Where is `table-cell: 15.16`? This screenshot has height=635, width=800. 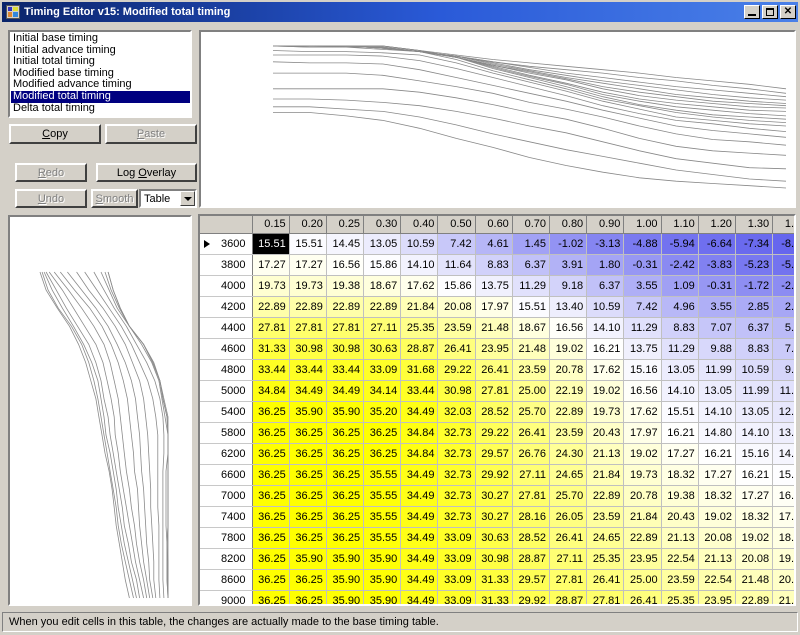 table-cell: 15.16 is located at coordinates (642, 370).